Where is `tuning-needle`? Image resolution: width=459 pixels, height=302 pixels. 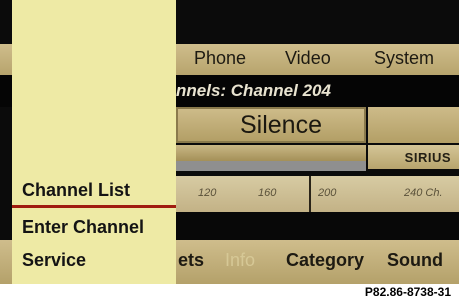 tuning-needle is located at coordinates (310, 194).